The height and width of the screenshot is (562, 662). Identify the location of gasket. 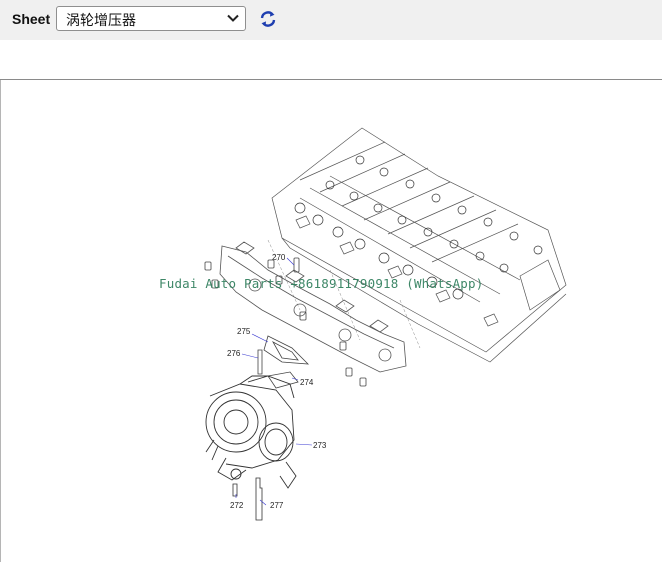
(286, 350).